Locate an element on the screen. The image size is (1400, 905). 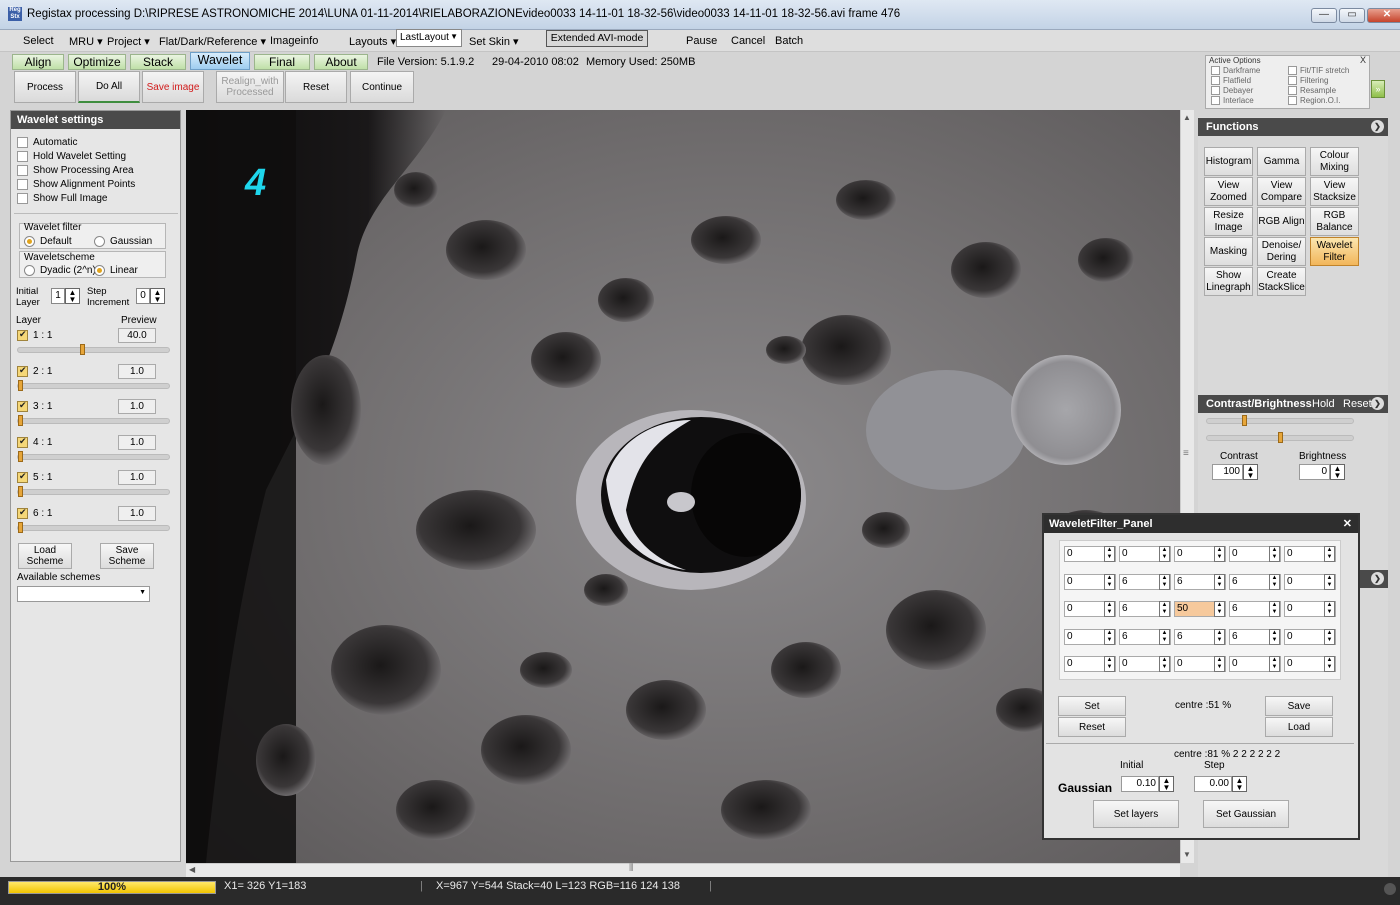
reset-filter-button: Reset is located at coordinates (1092, 727).